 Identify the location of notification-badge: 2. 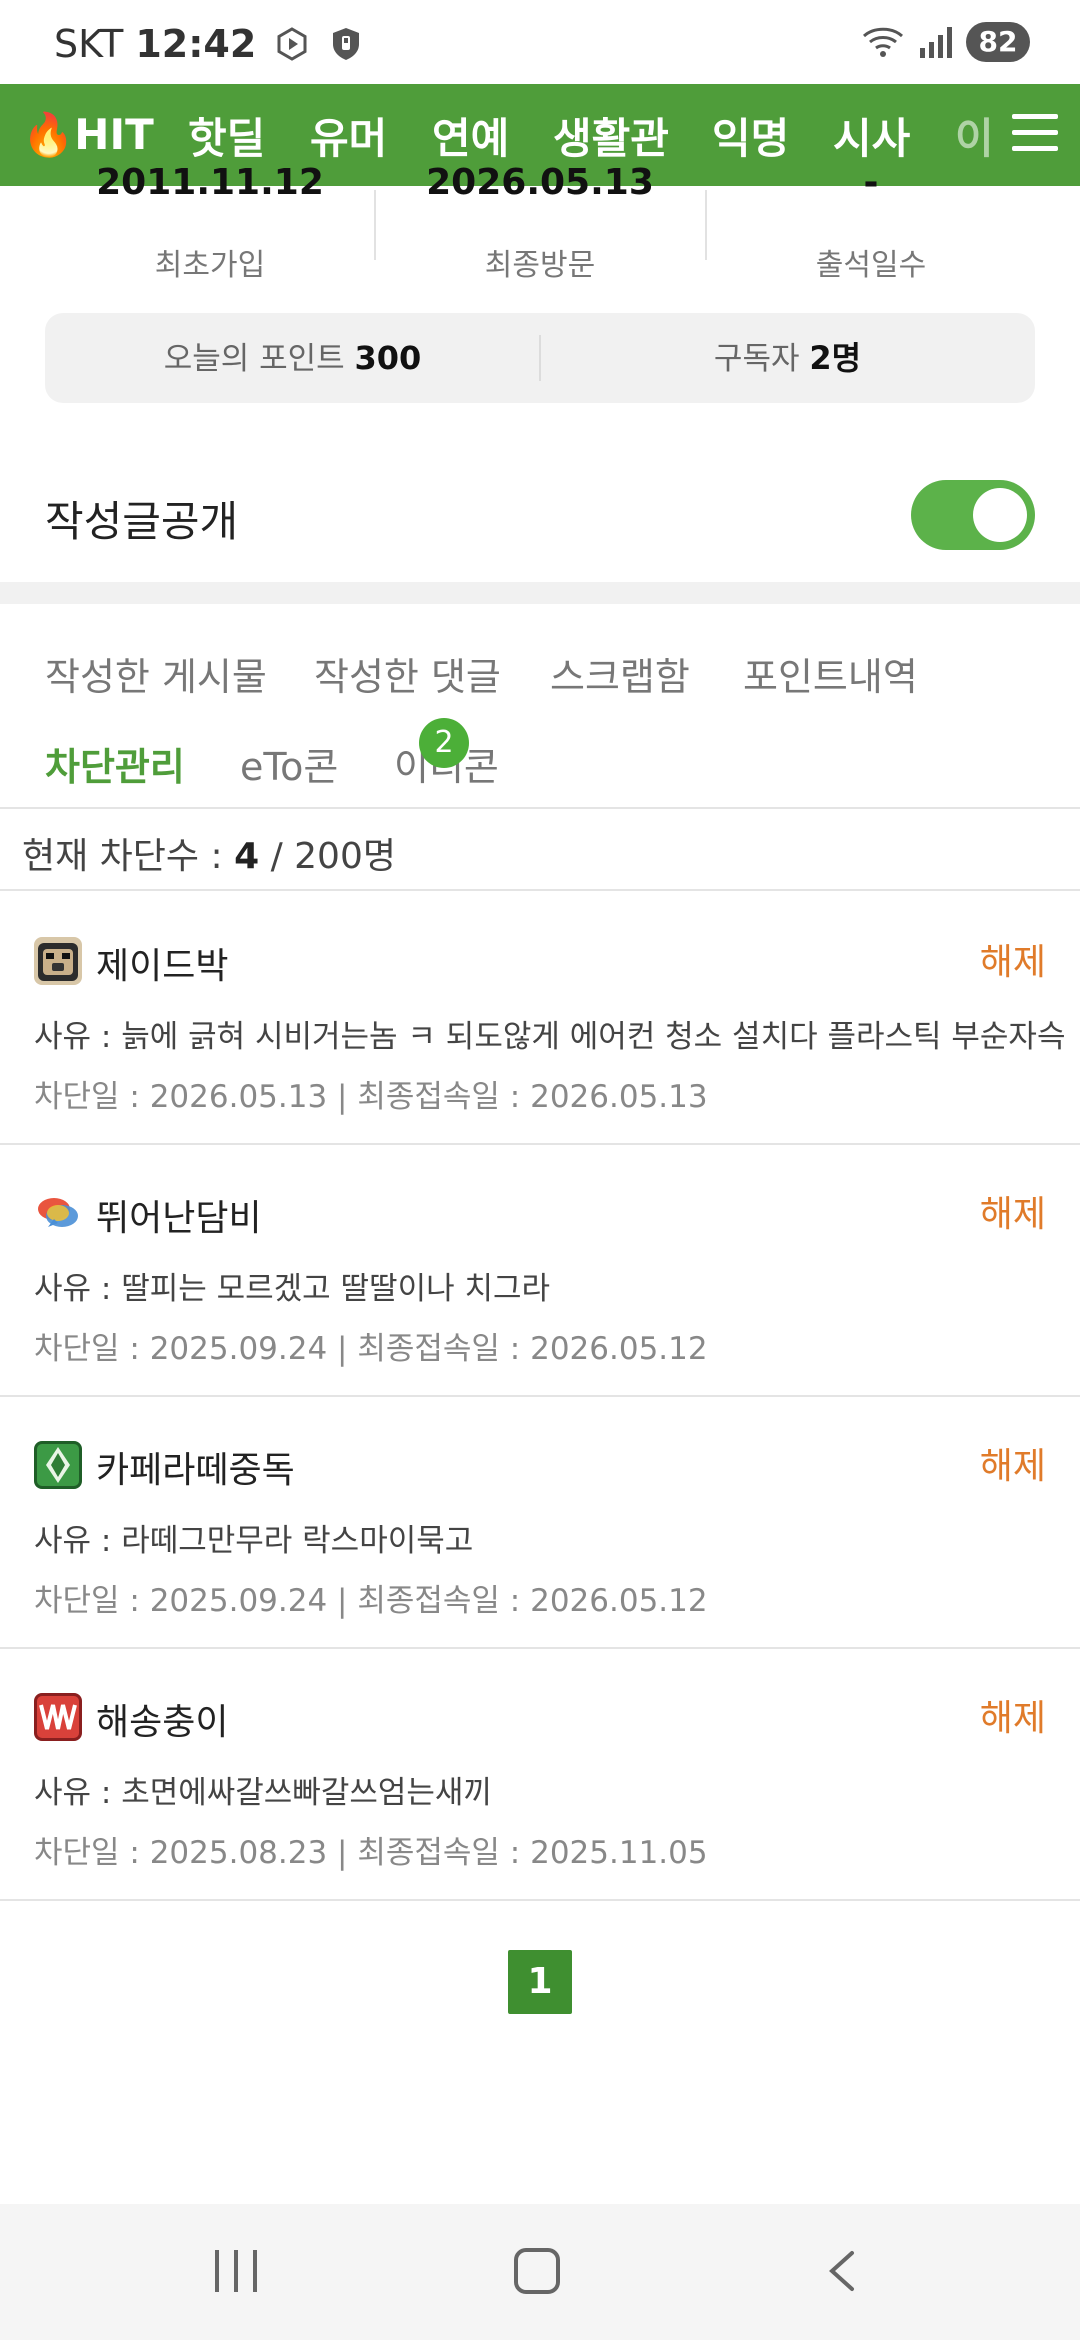
(444, 743).